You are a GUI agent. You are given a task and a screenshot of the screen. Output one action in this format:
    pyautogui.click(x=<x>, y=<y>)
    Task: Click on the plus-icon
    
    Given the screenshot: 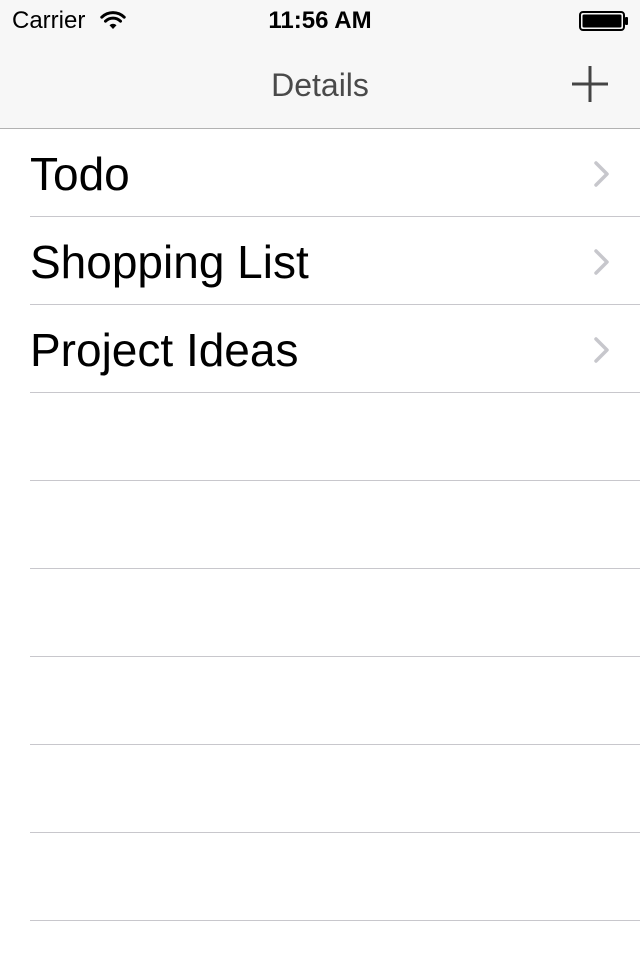 What is the action you would take?
    pyautogui.click(x=590, y=84)
    